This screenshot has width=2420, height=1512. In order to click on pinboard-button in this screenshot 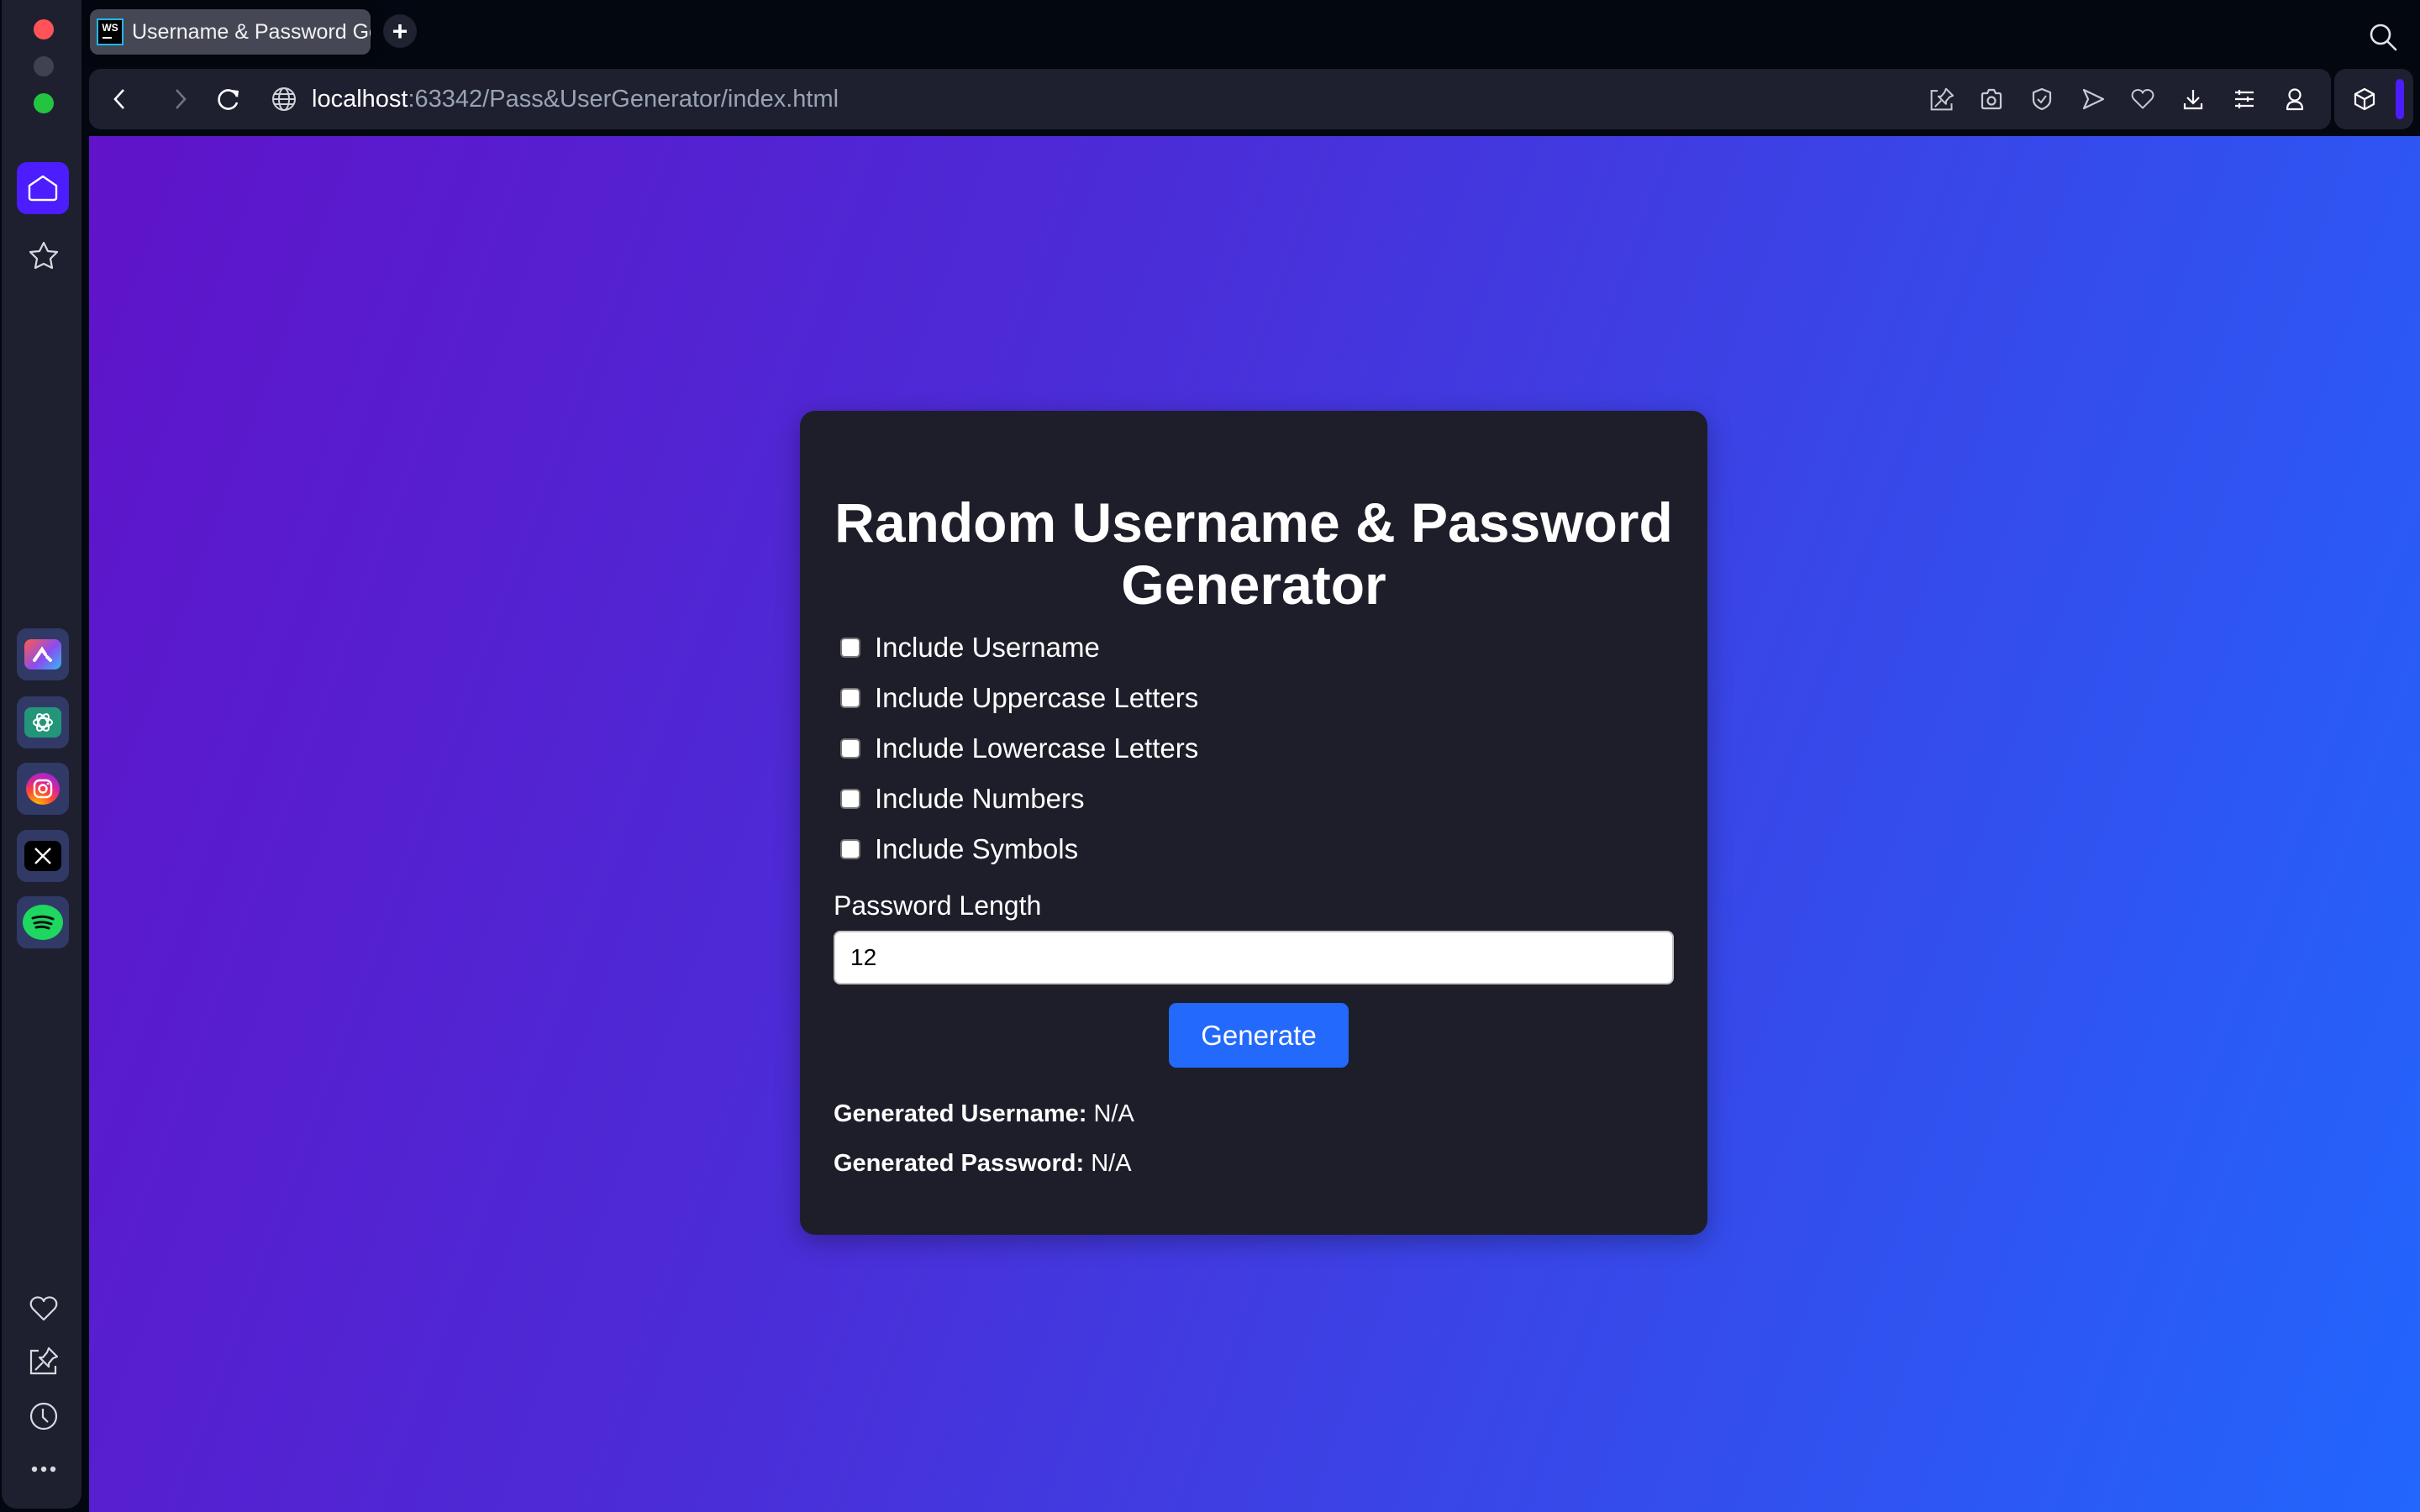, I will do `click(1942, 99)`.